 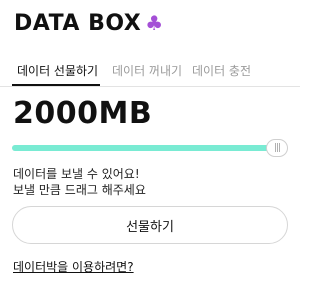 I want to click on tab-take-out-data: 데이터 꺼내기, so click(x=147, y=70).